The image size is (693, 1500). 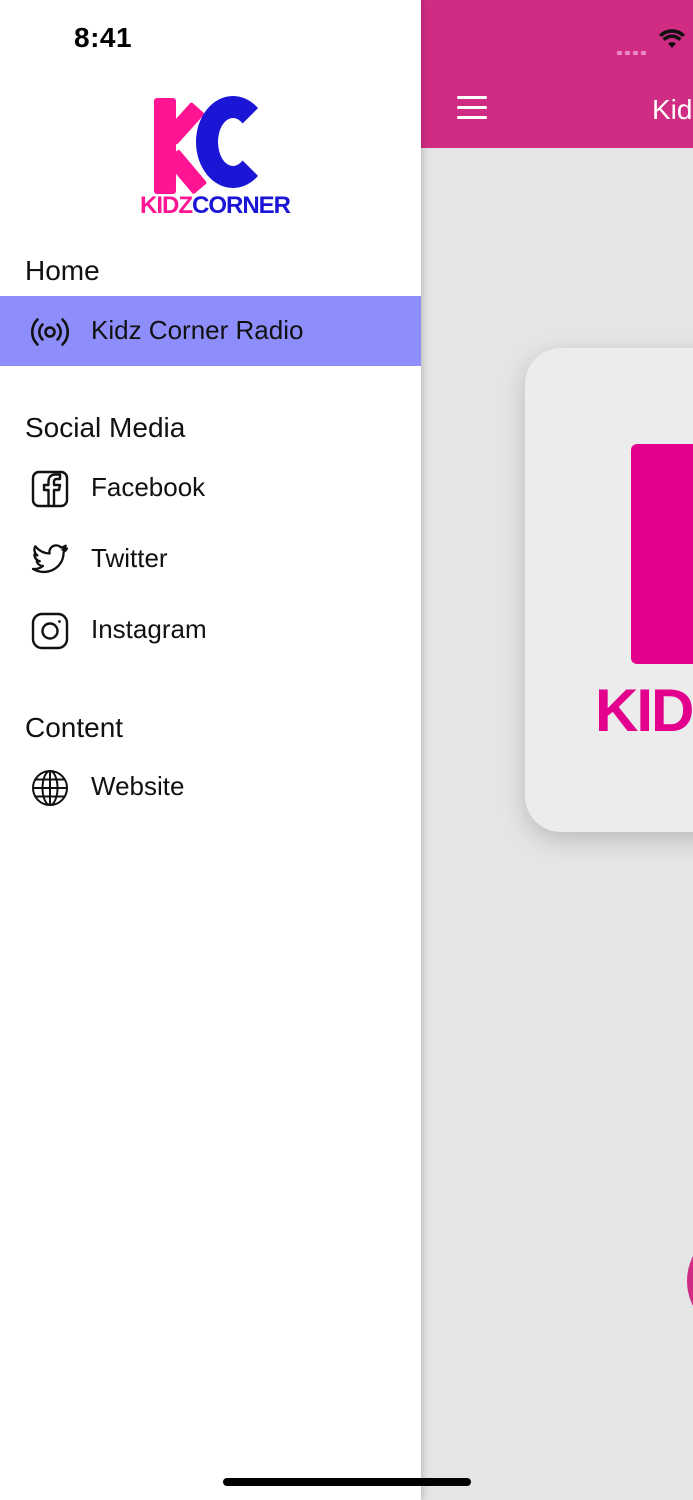 What do you see at coordinates (662, 554) in the screenshot?
I see `station-logo-image` at bounding box center [662, 554].